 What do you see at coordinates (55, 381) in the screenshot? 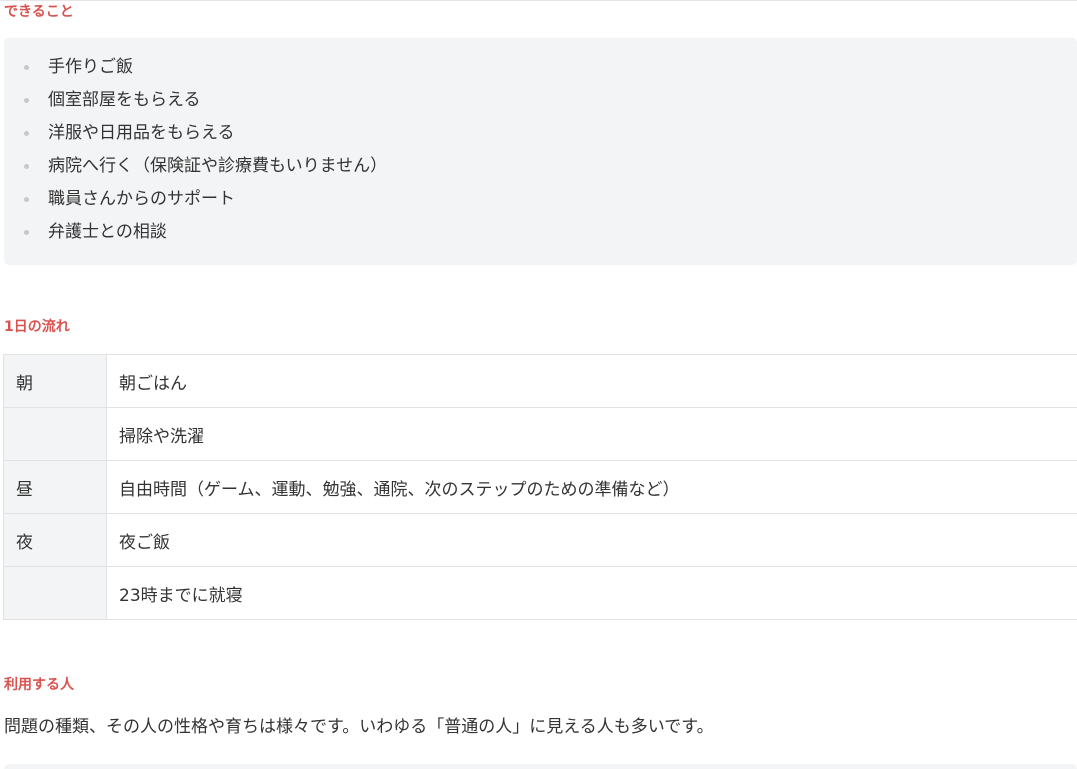
I see `time-cell: 朝` at bounding box center [55, 381].